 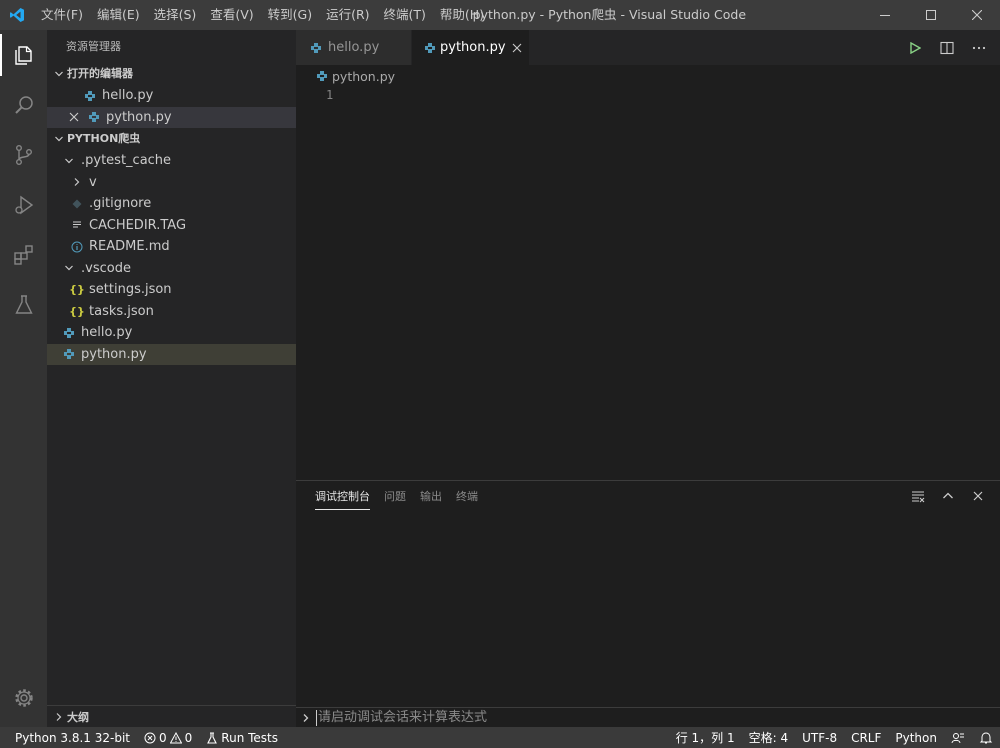 What do you see at coordinates (931, 15) in the screenshot?
I see `maximize-button` at bounding box center [931, 15].